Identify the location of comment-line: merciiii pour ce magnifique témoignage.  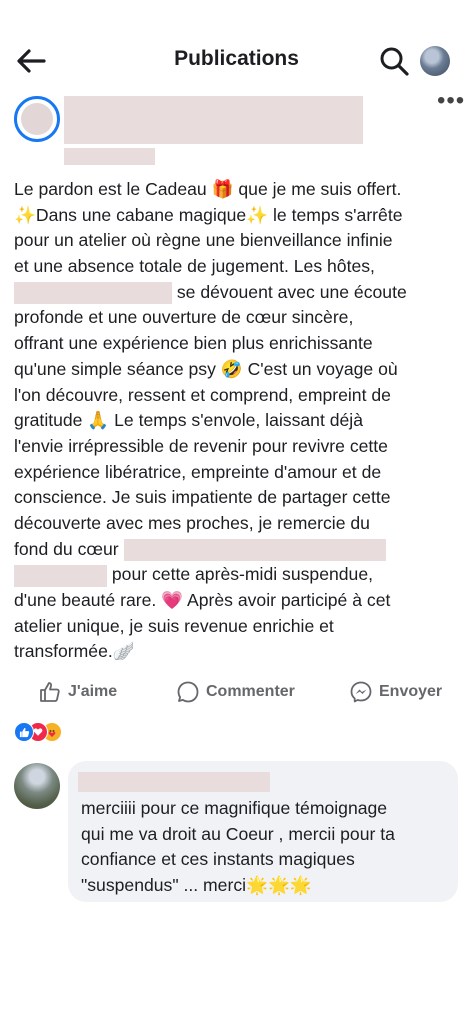
(234, 808).